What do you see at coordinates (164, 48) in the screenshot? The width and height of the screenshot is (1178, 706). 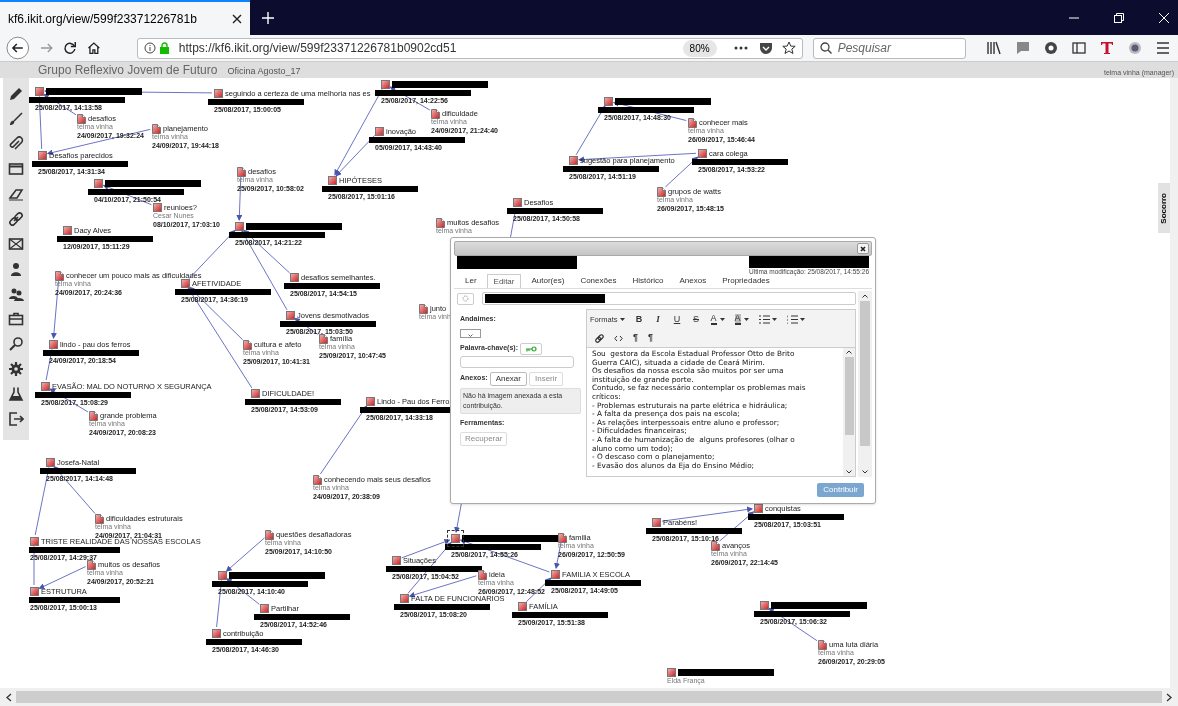 I see `lock-icon` at bounding box center [164, 48].